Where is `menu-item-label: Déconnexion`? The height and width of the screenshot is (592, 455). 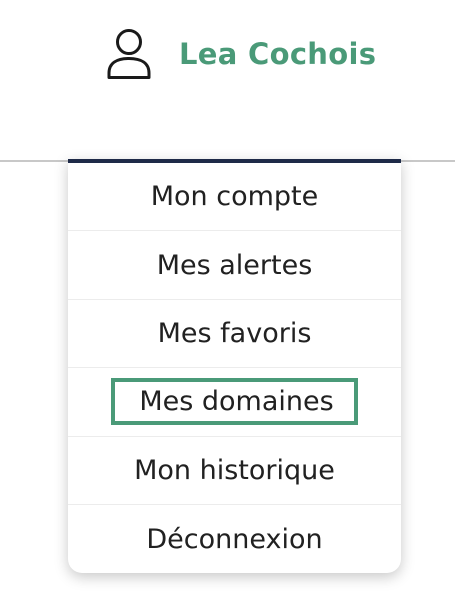 menu-item-label: Déconnexion is located at coordinates (234, 539).